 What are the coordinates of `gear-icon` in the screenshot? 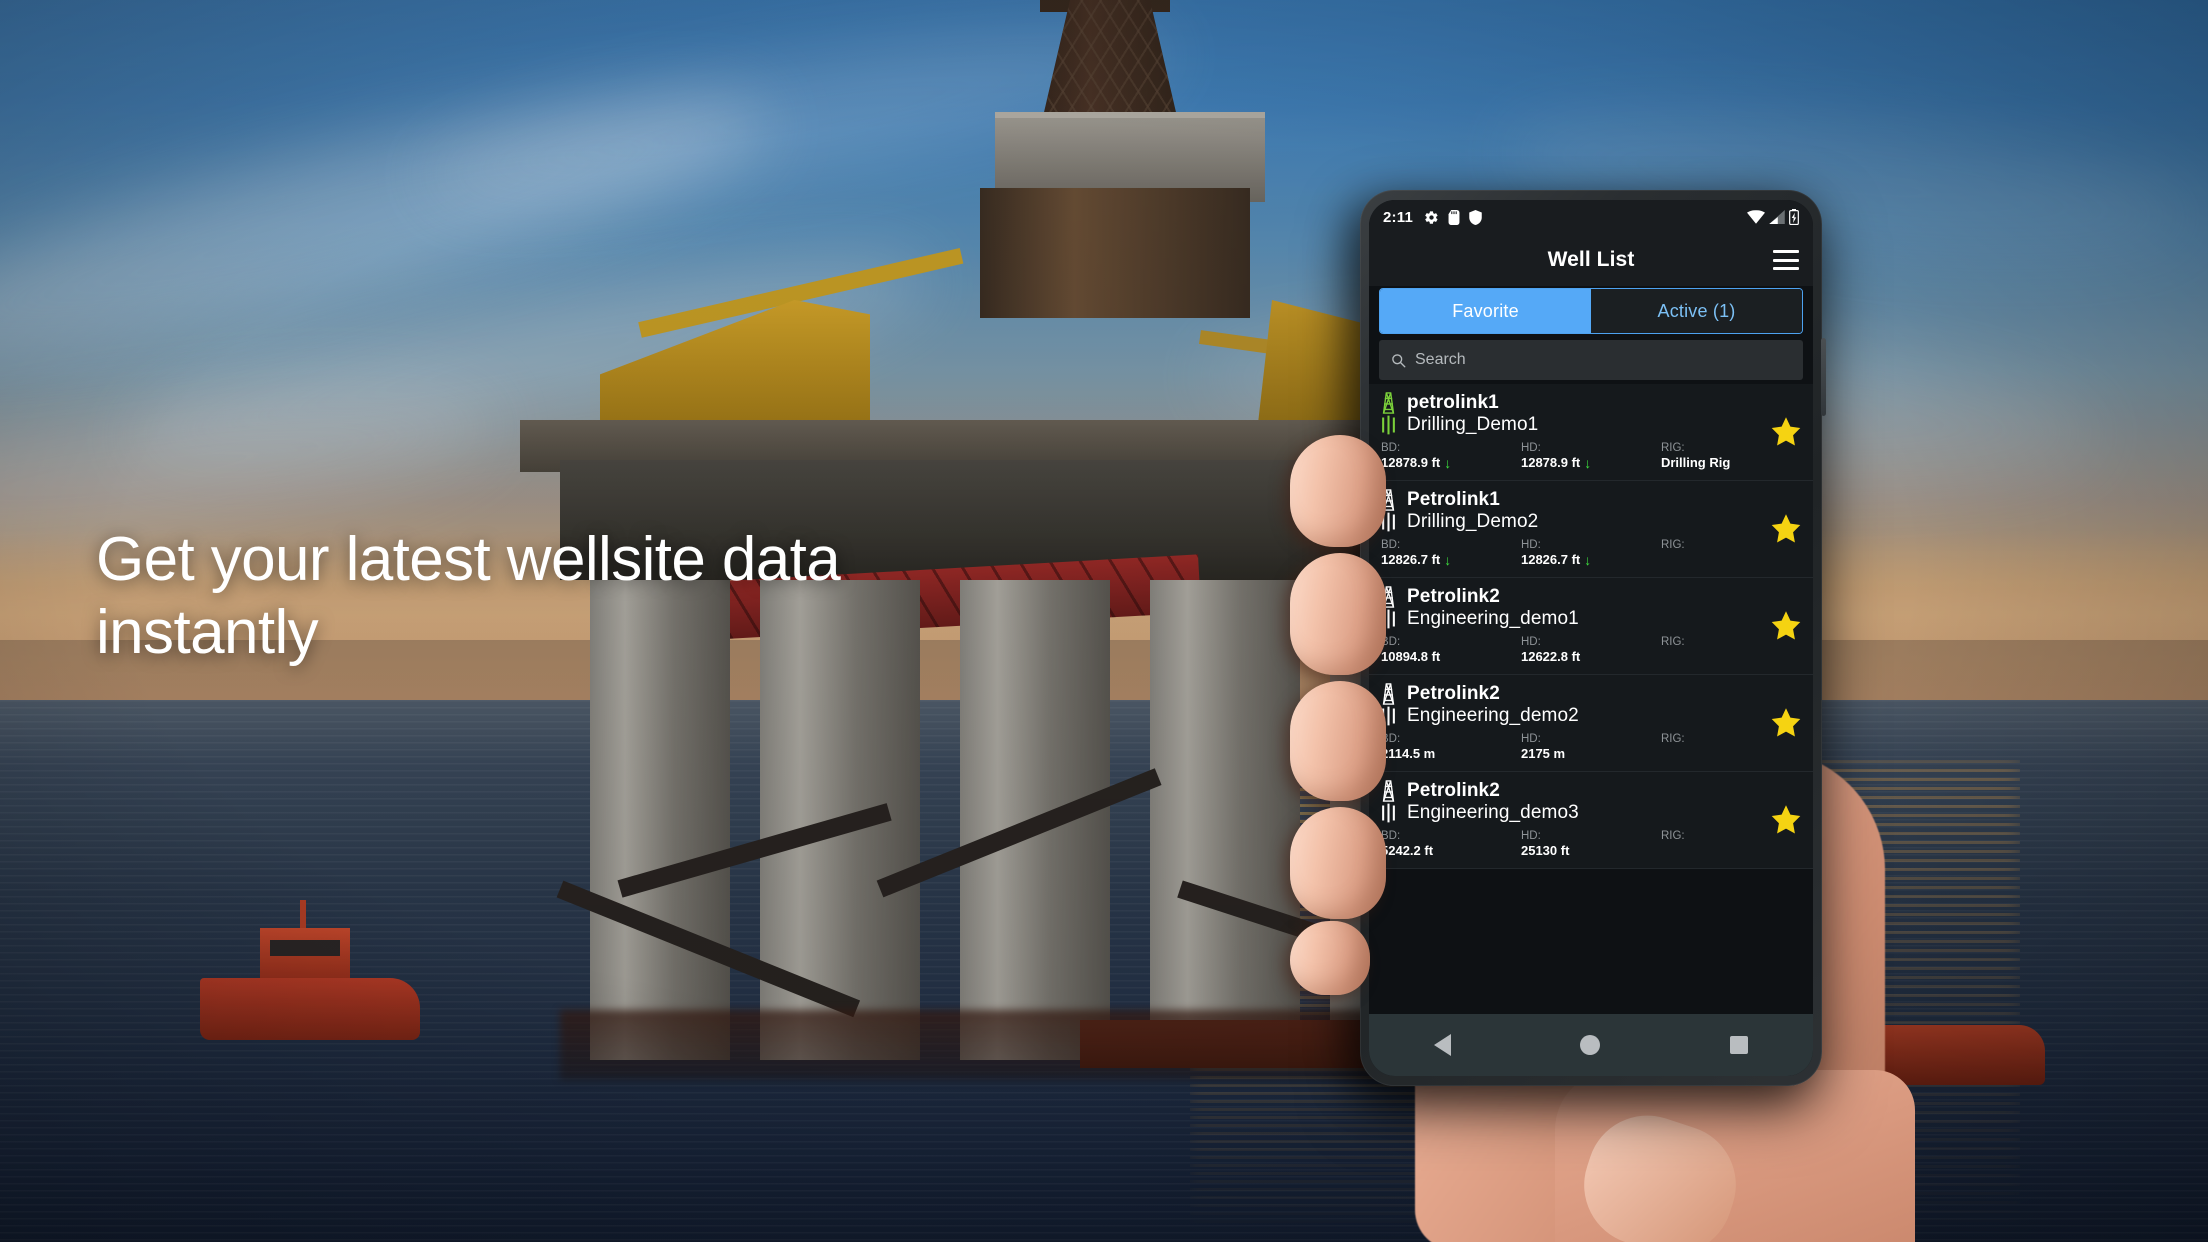 It's located at (1431, 217).